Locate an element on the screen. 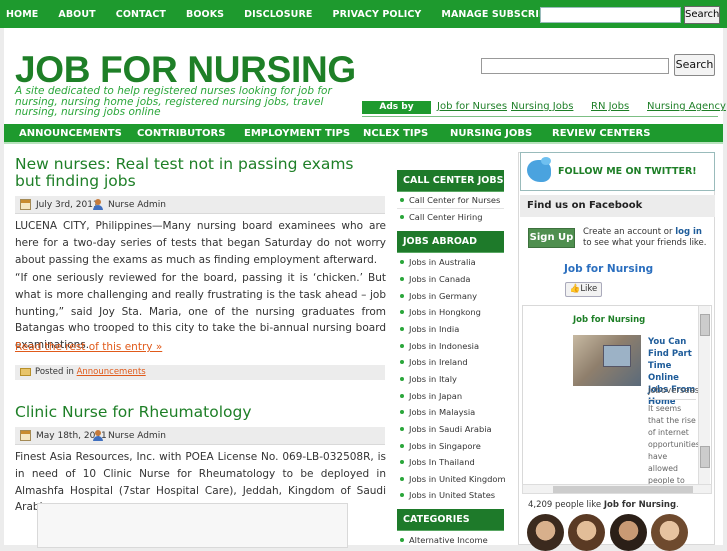 Image resolution: width=727 pixels, height=551 pixels. call-center-jobs-heading: CALL CENTER JOBS is located at coordinates (450, 181).